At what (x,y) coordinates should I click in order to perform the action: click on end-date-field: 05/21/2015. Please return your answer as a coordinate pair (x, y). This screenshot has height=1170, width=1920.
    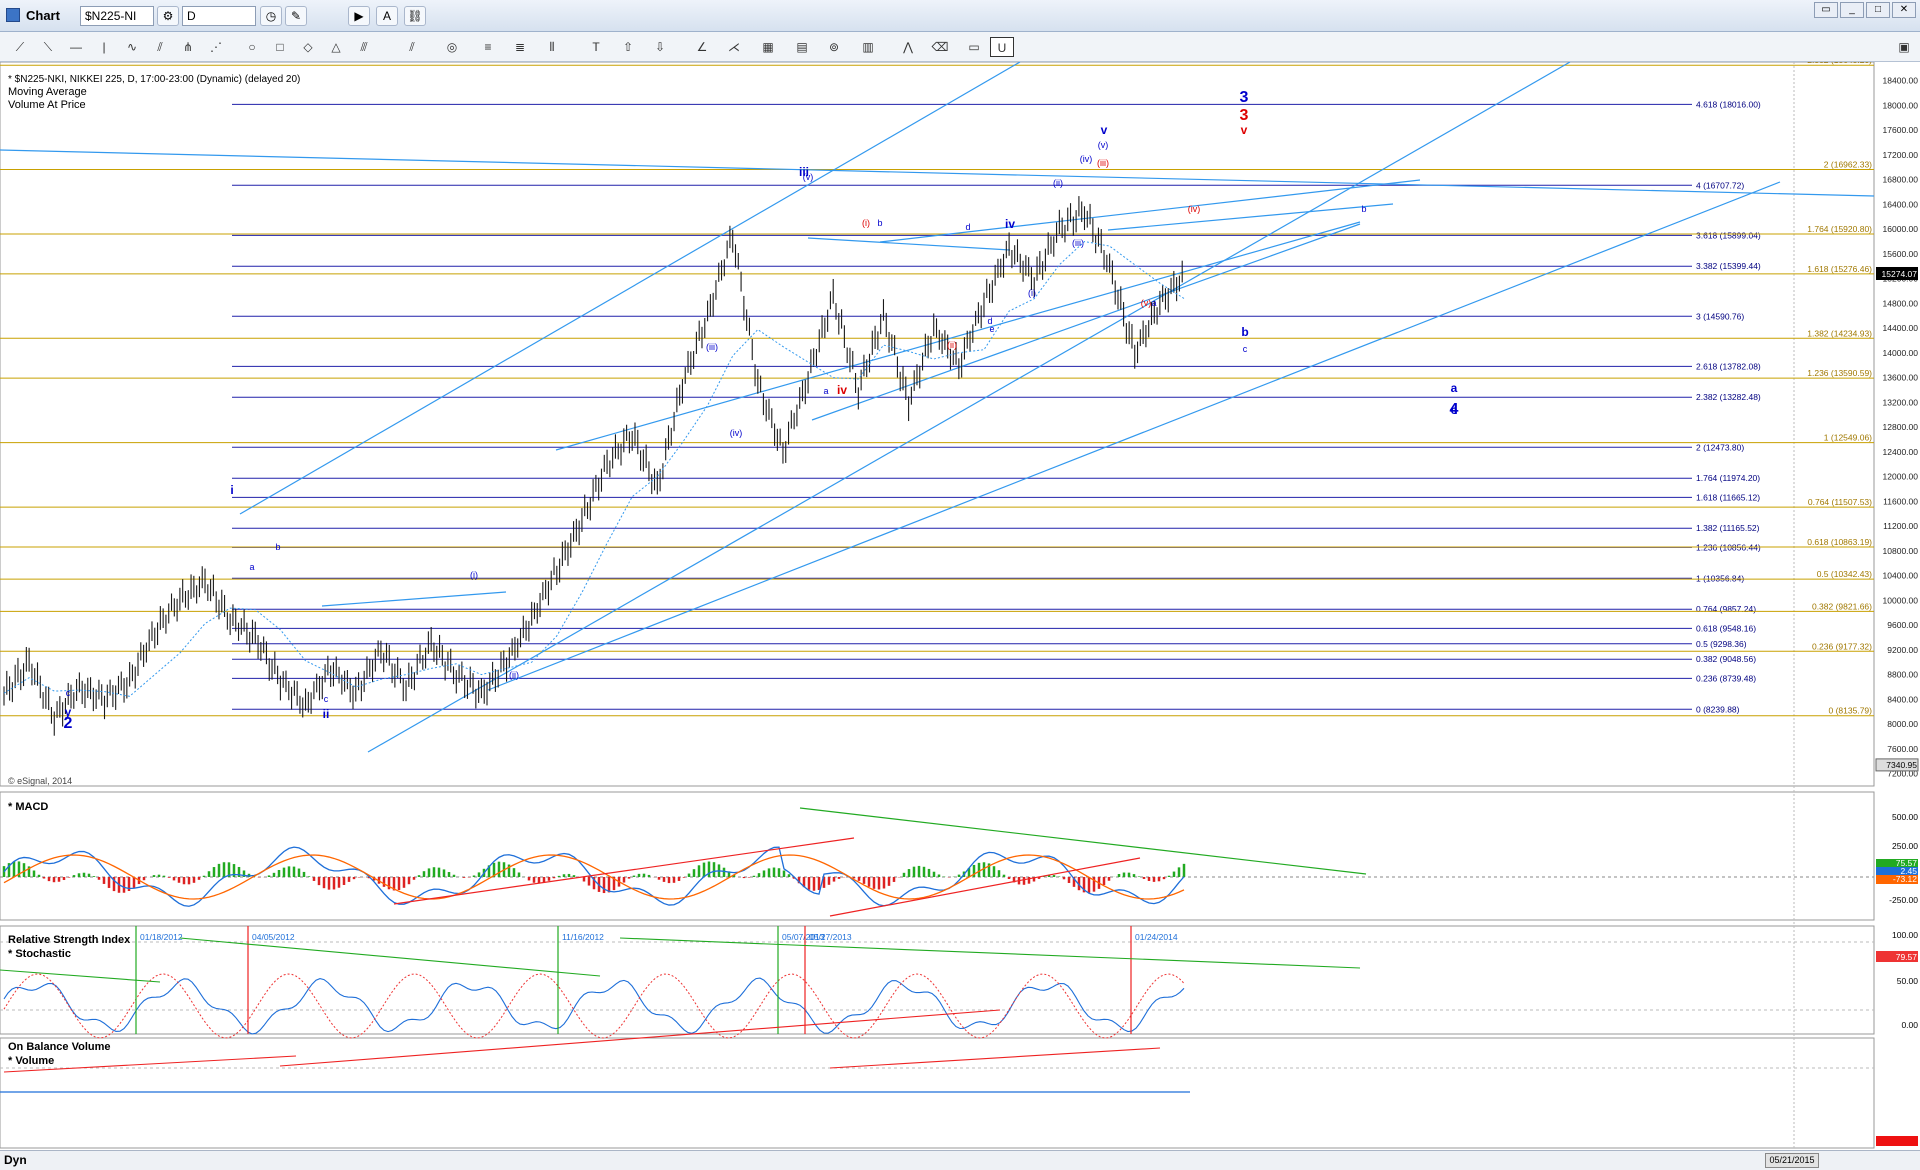
    Looking at the image, I should click on (1792, 1160).